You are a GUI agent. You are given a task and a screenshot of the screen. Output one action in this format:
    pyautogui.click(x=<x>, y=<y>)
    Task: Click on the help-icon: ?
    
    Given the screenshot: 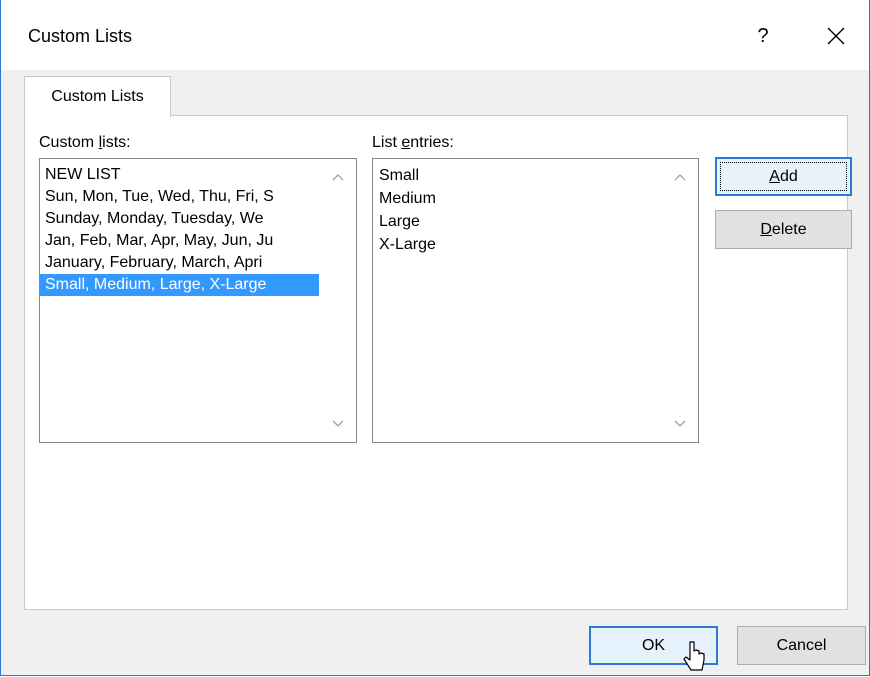 What is the action you would take?
    pyautogui.click(x=763, y=35)
    